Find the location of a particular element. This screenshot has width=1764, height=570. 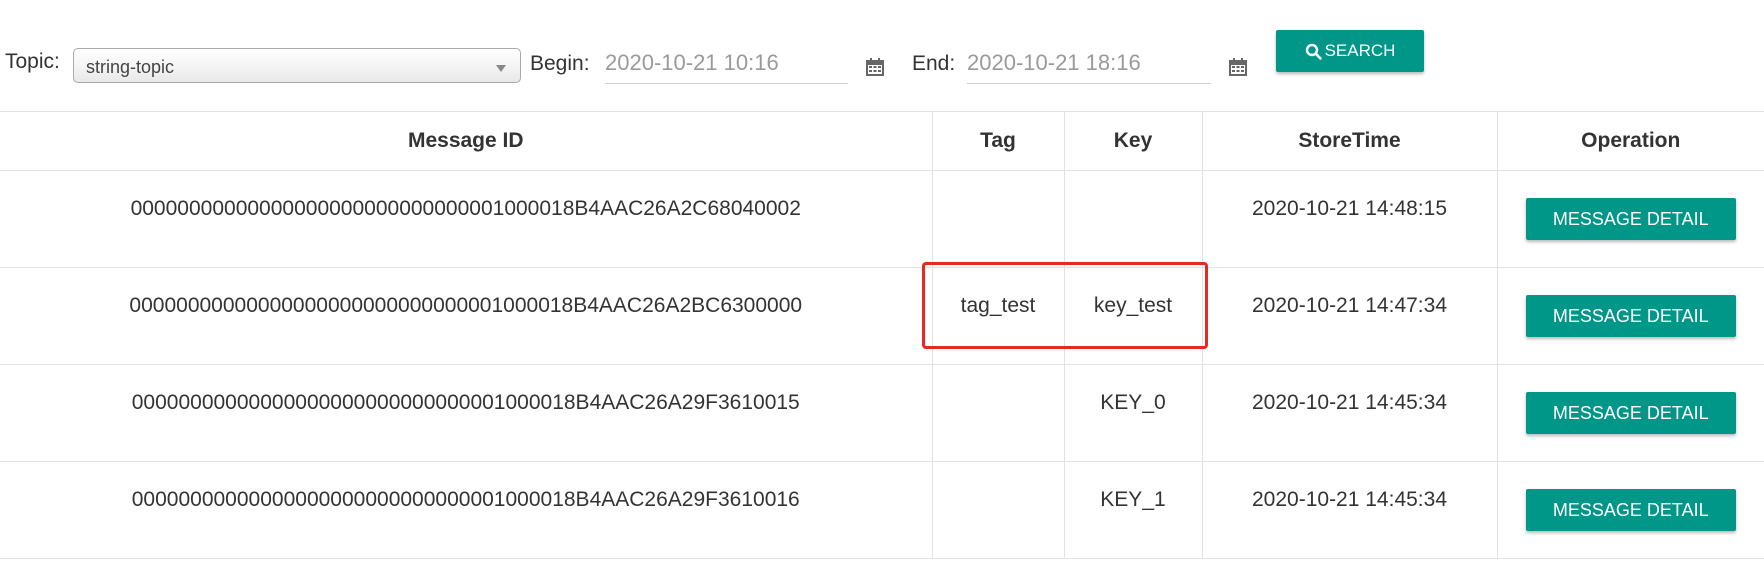

key-cell is located at coordinates (1133, 219).